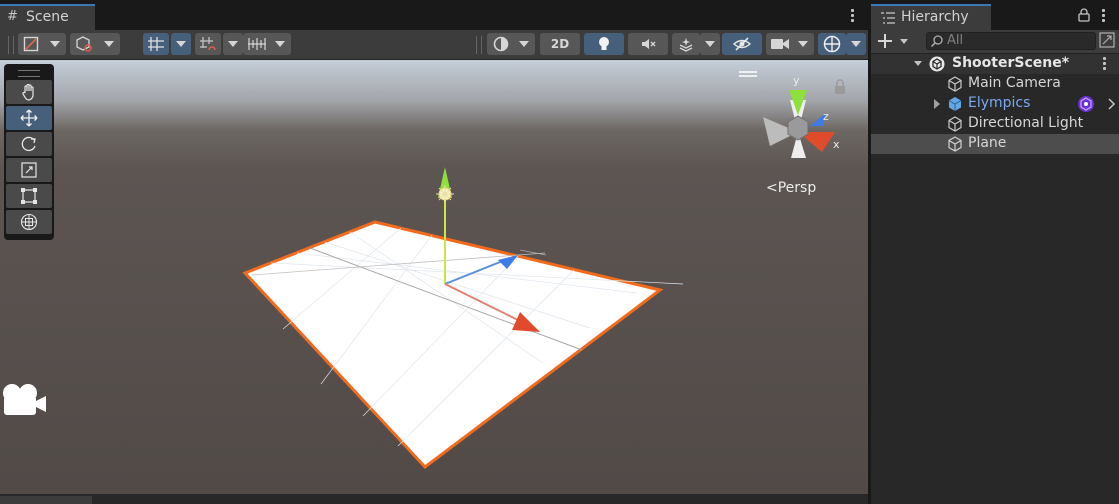  I want to click on scene-row-menu-icon, so click(1104, 65).